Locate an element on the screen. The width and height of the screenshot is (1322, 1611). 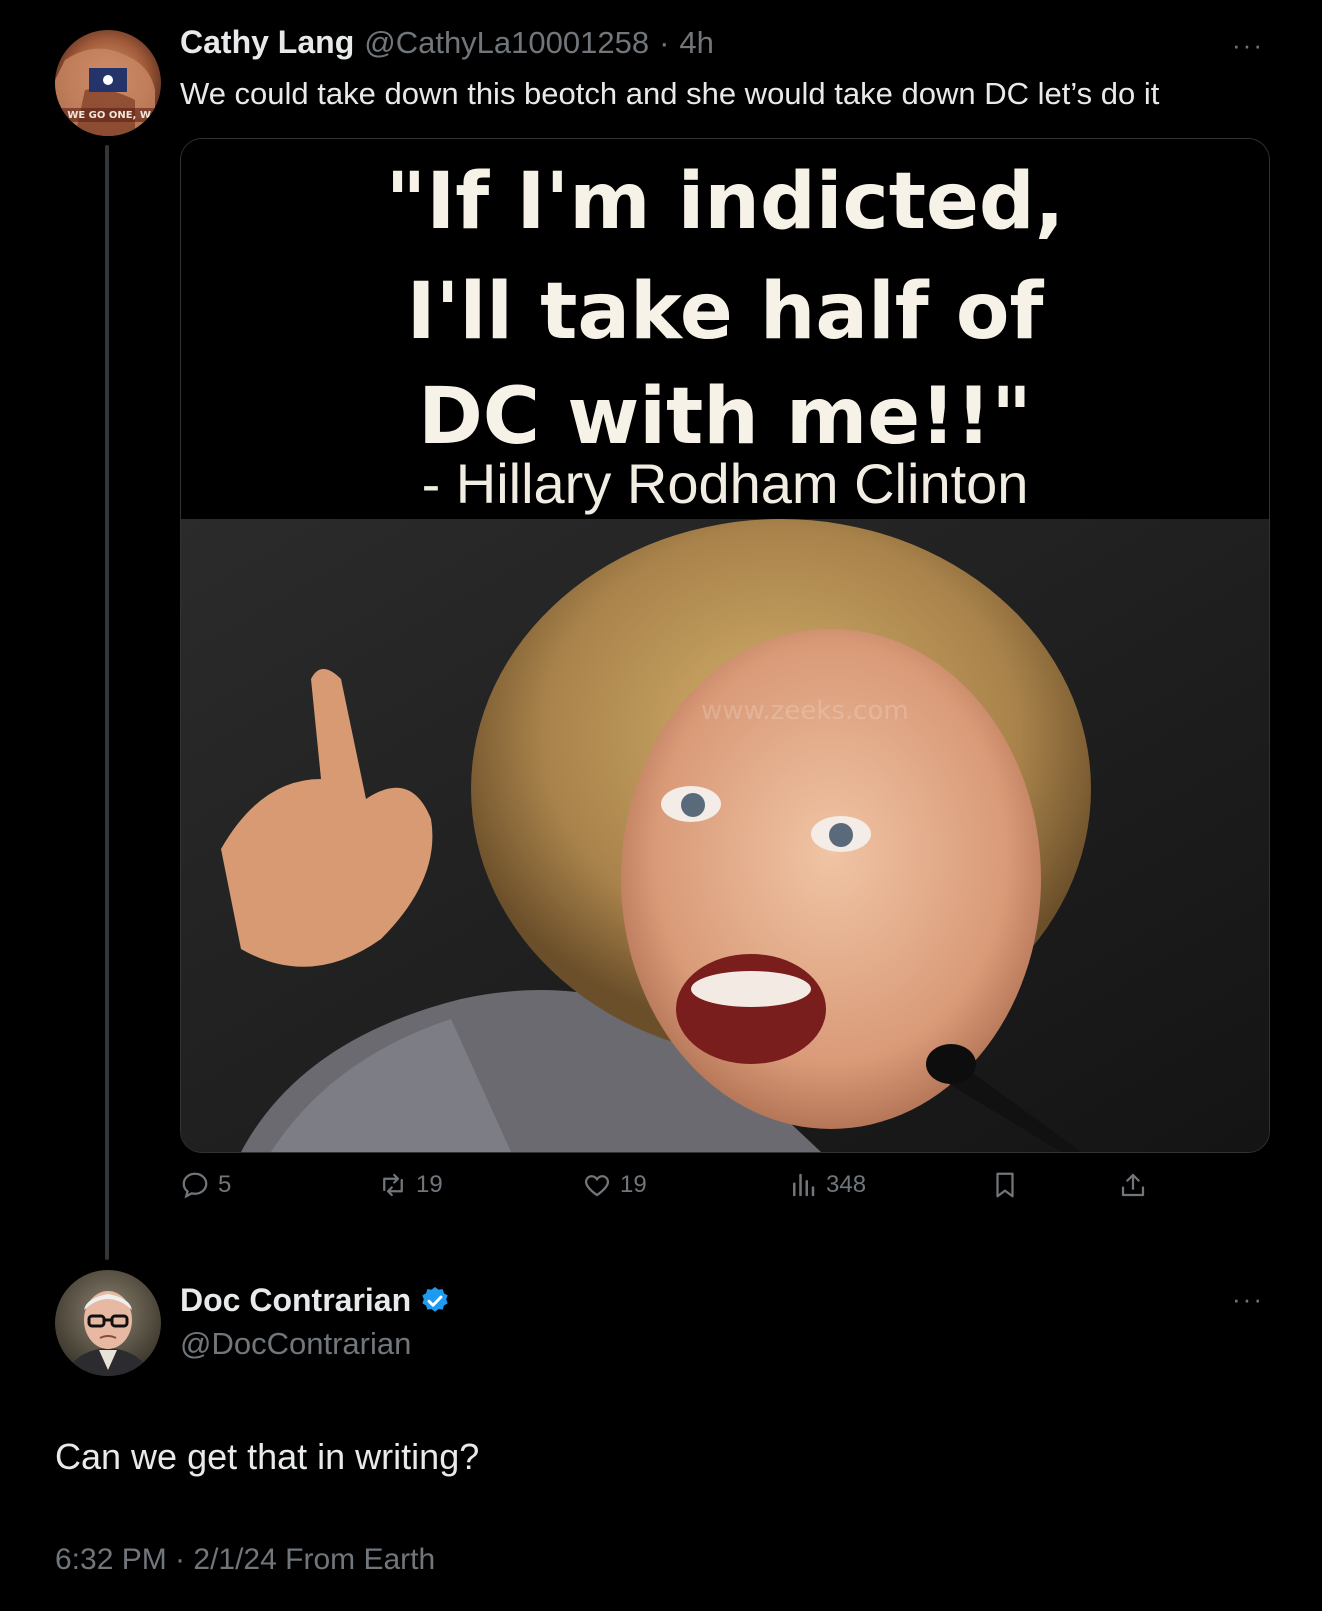
reply-button: 5 is located at coordinates (205, 1185).